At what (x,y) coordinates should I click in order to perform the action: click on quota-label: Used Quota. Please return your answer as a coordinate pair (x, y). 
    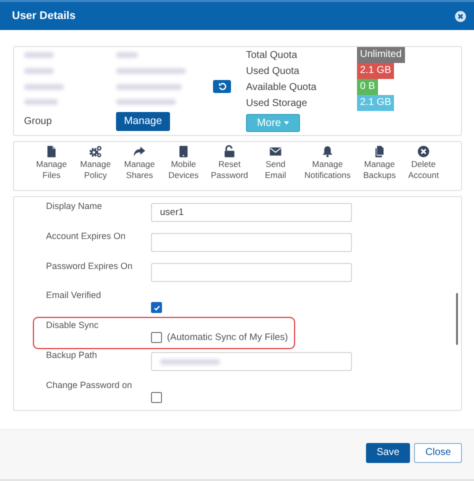
    Looking at the image, I should click on (273, 71).